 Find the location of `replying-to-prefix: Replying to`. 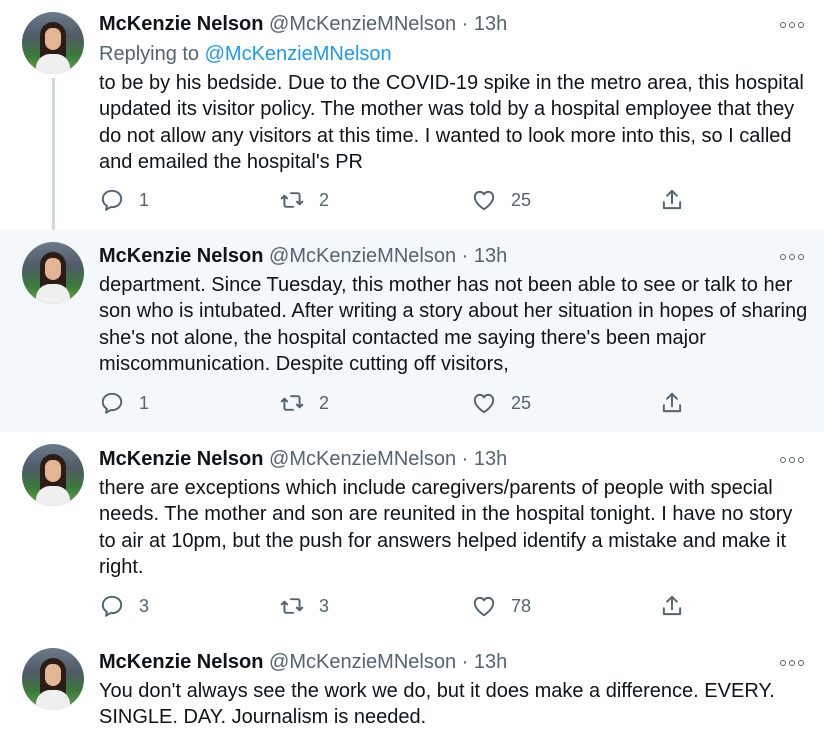

replying-to-prefix: Replying to is located at coordinates (152, 54).